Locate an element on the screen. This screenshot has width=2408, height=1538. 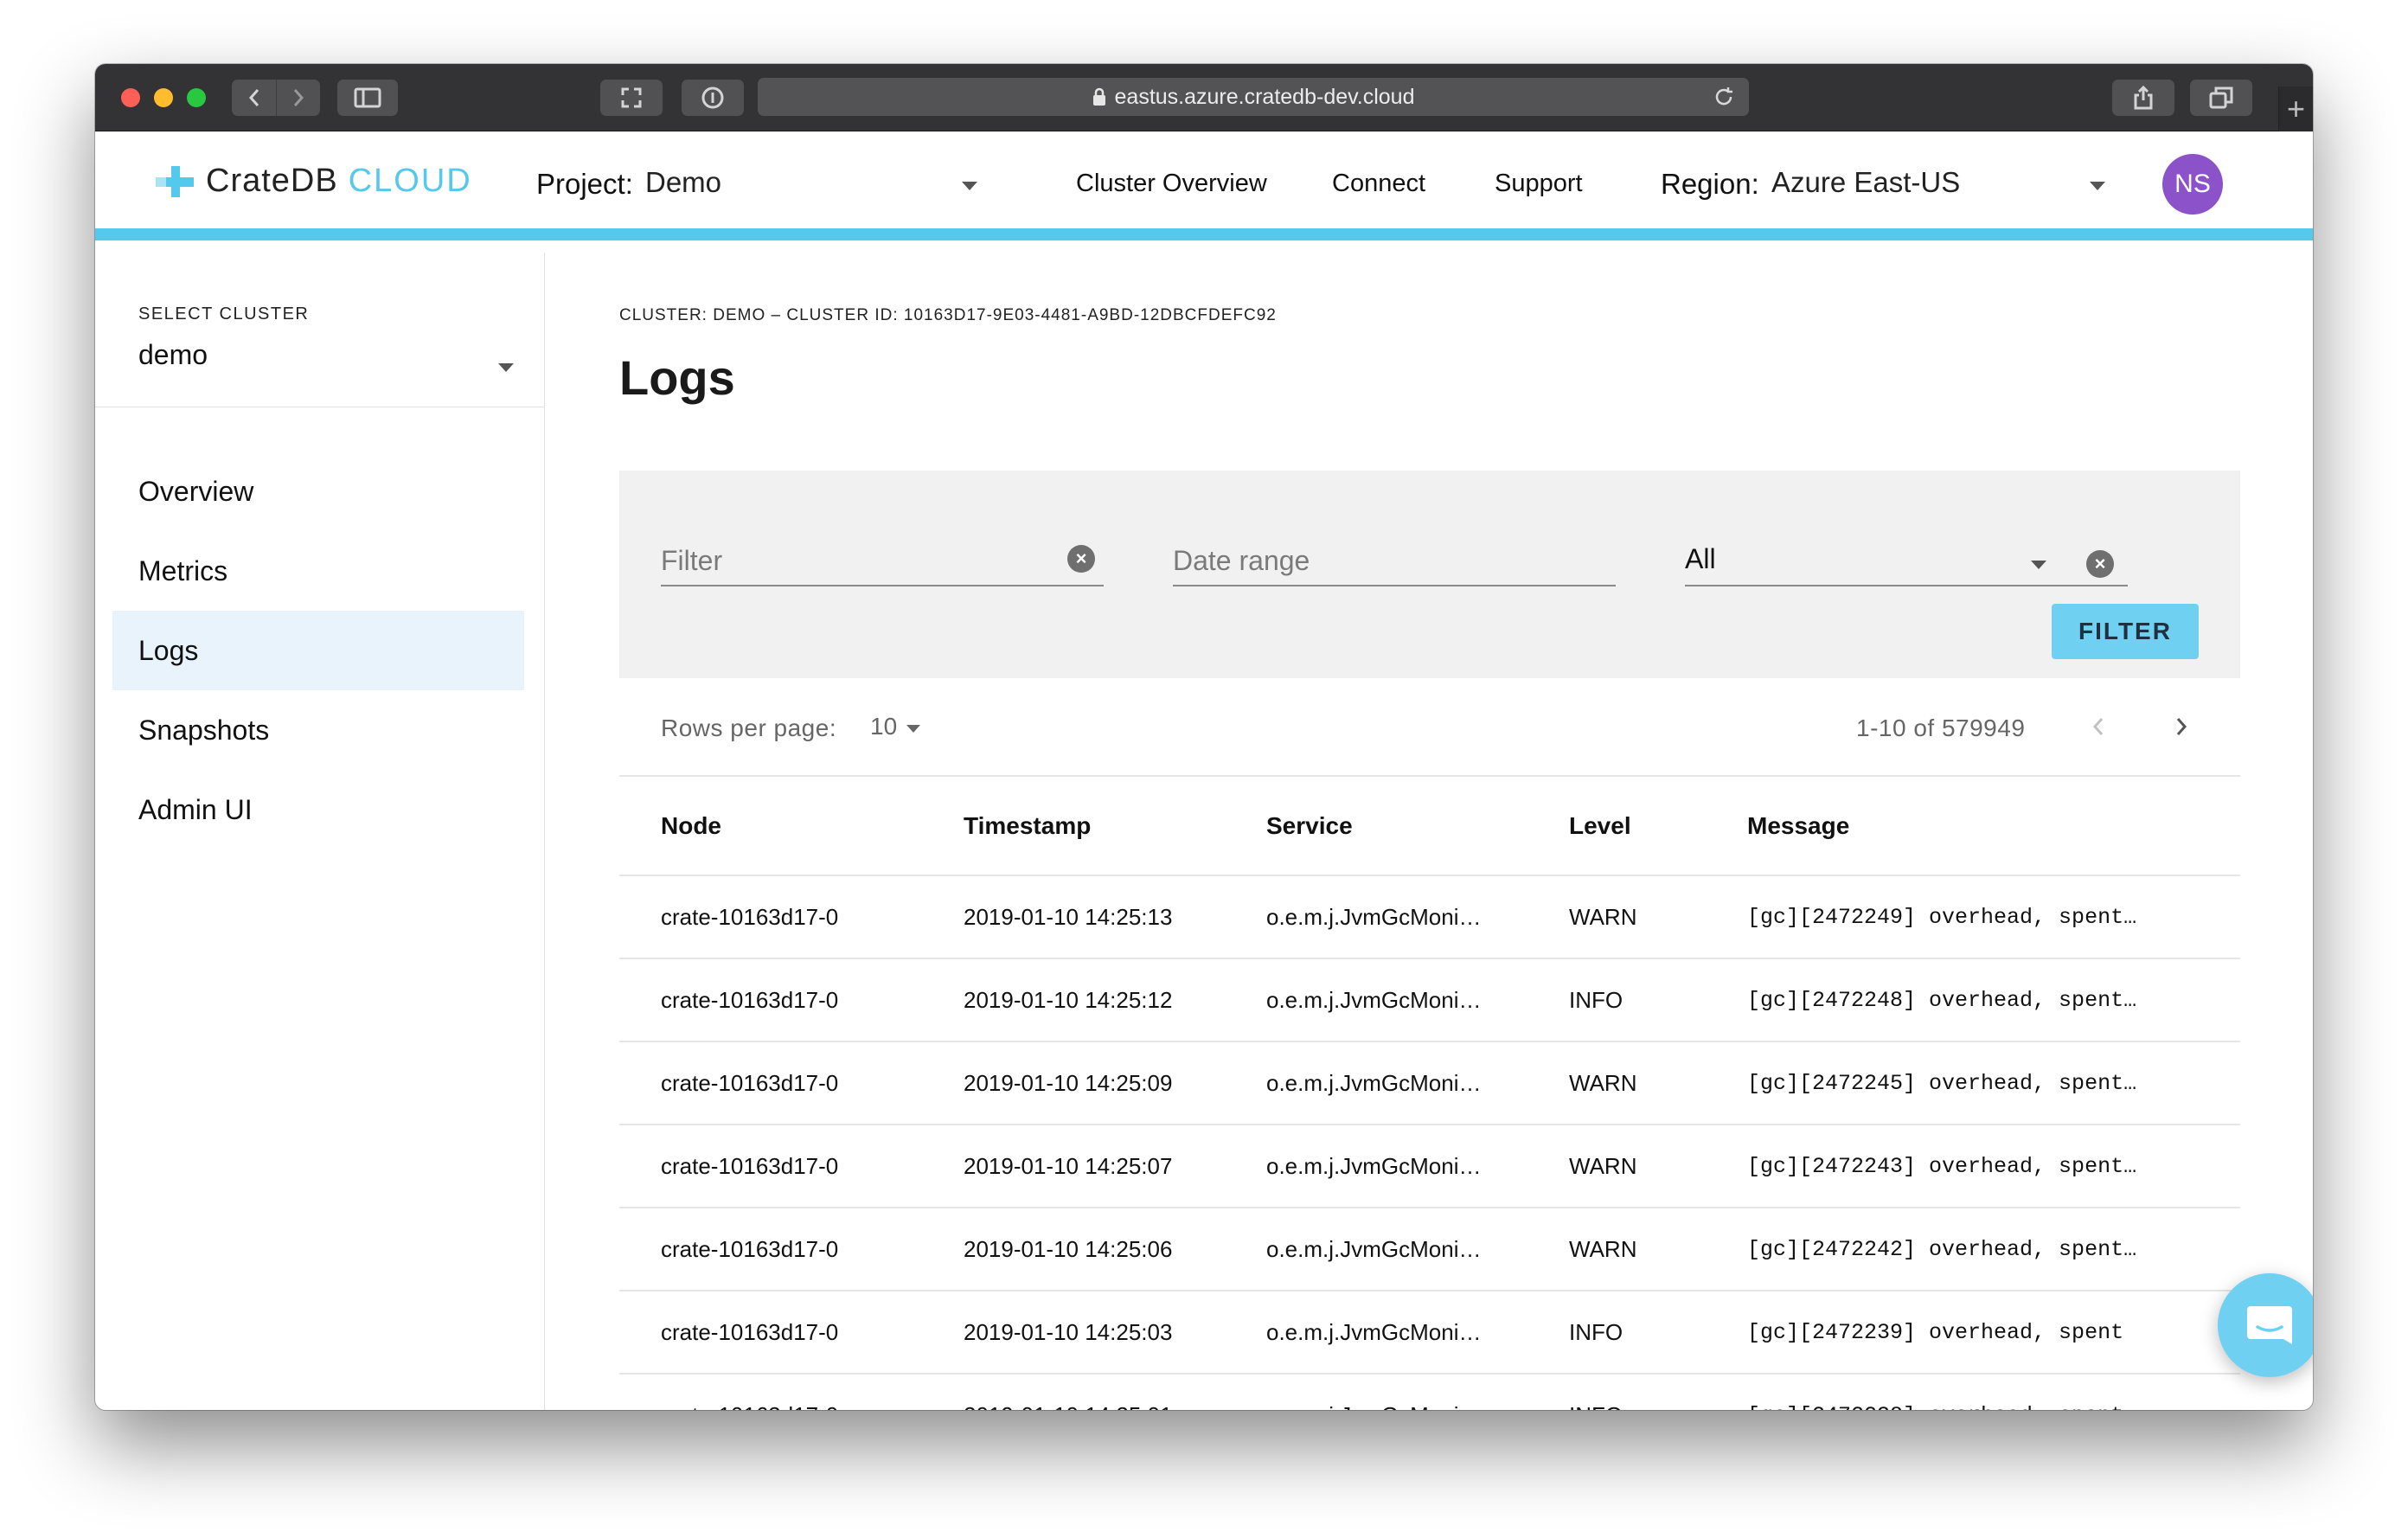
password-icon is located at coordinates (712, 98).